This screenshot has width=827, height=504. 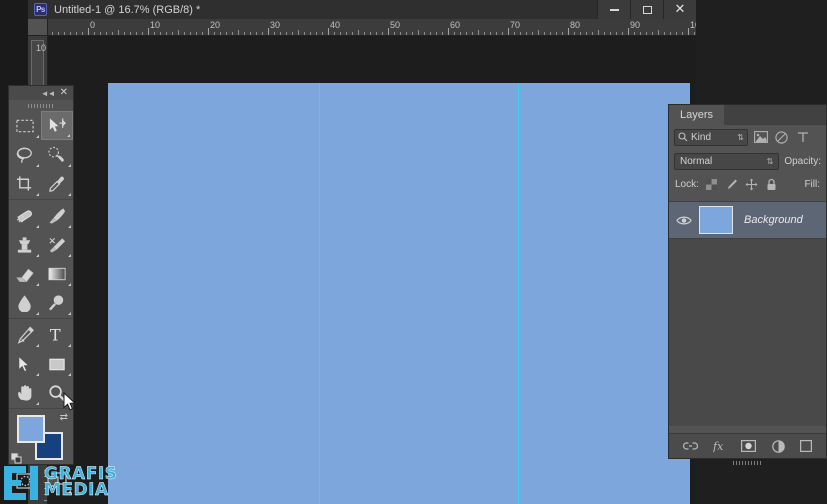 I want to click on blend-mode-row: Normal ⇅ Opacity:, so click(x=747, y=161).